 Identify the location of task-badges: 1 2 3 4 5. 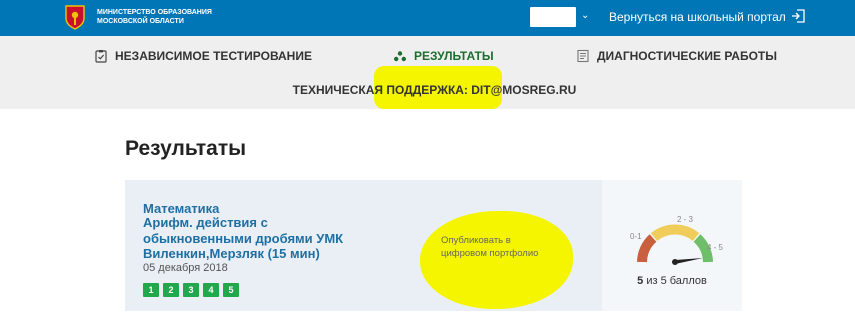
(191, 290).